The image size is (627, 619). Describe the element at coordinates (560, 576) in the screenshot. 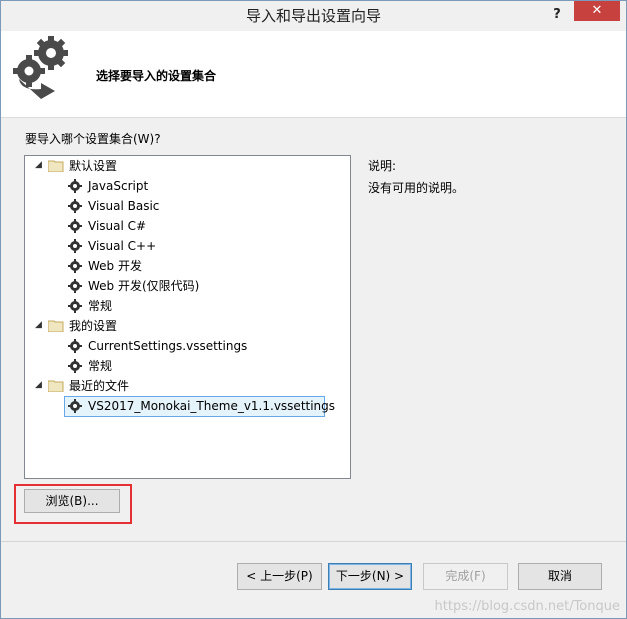

I see `cancel-button: 取消` at that location.